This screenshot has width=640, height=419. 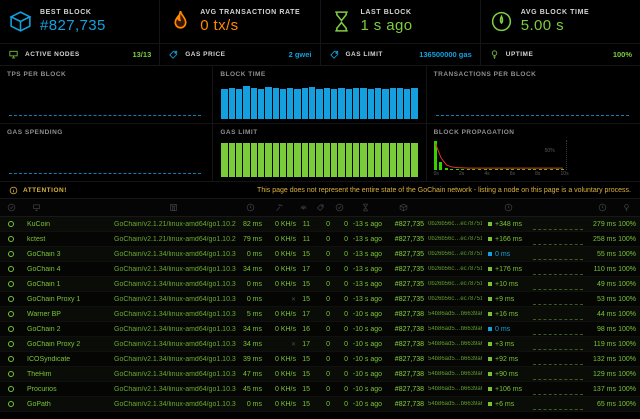 I want to click on gas-limit-value: 136500000 gas, so click(x=445, y=54).